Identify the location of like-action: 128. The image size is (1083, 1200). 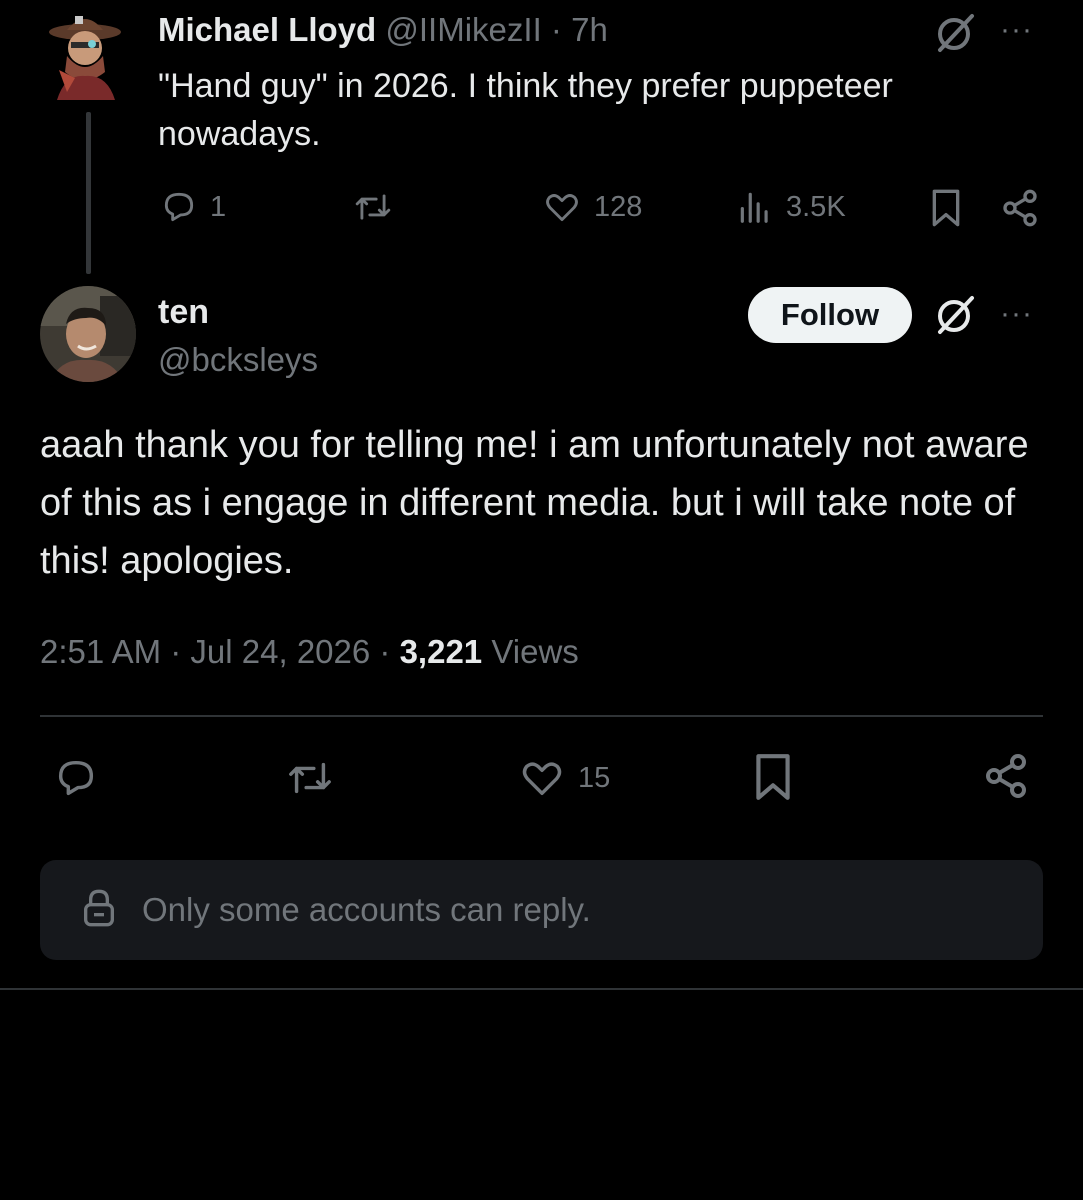
(592, 207).